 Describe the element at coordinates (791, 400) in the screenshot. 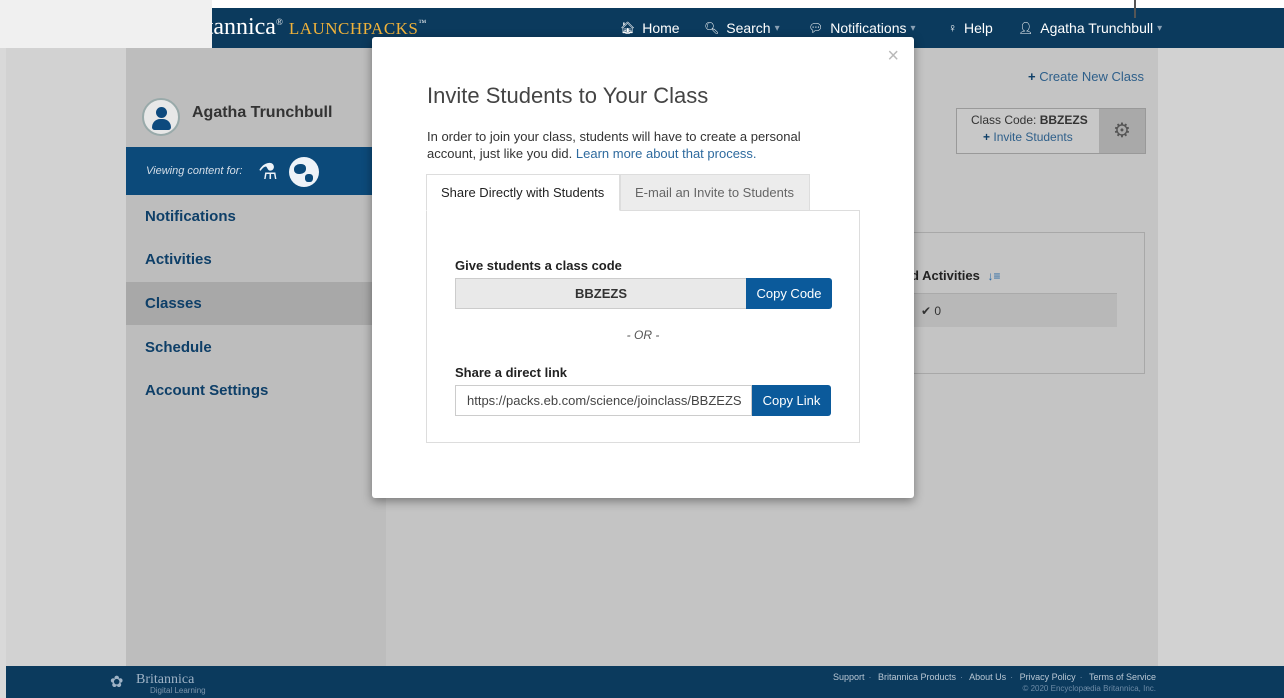

I see `copy-link-button: Copy Link` at that location.